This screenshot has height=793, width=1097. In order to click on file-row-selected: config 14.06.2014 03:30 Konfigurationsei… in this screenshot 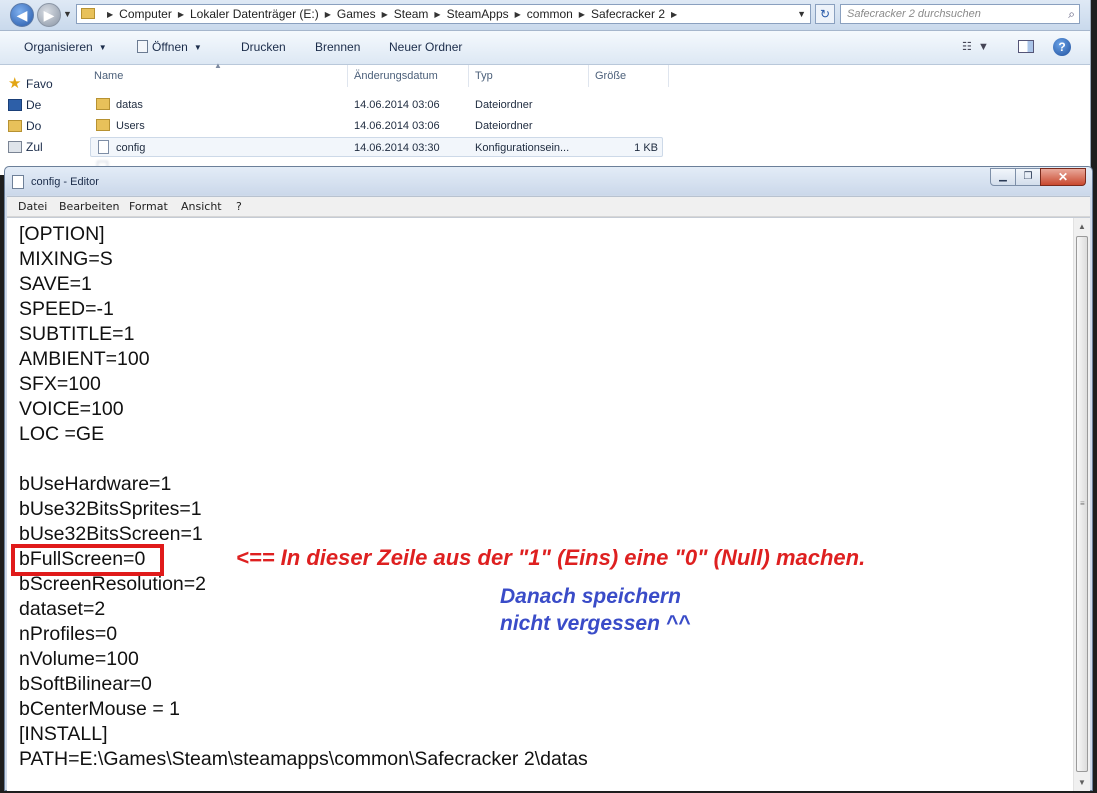, I will do `click(376, 147)`.